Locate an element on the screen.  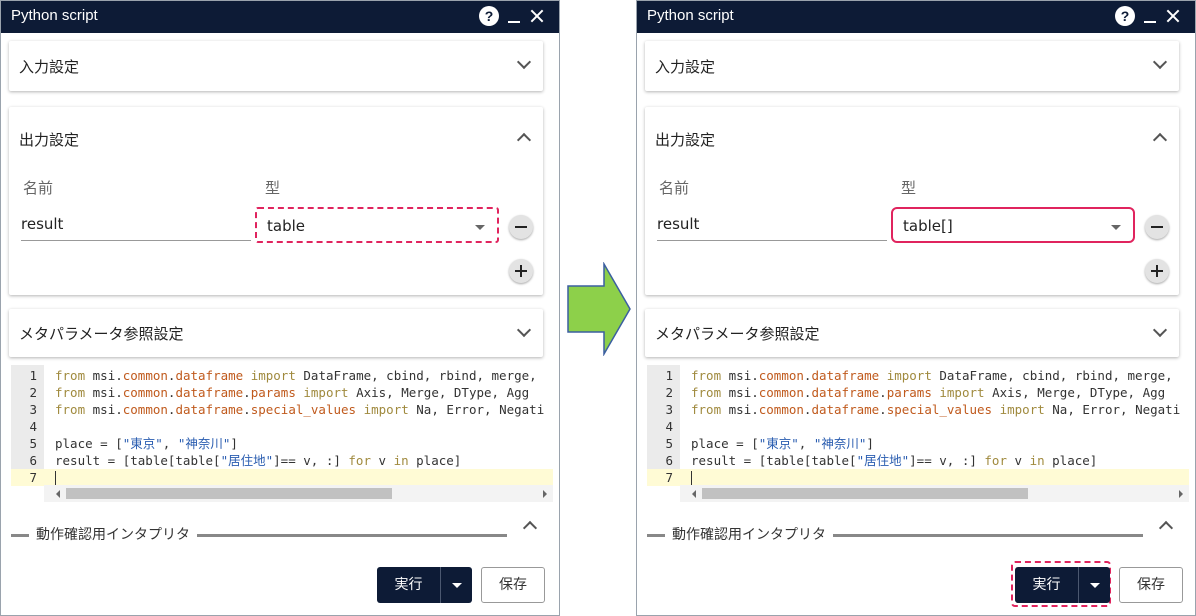
dropdown-caret-icon is located at coordinates (480, 227).